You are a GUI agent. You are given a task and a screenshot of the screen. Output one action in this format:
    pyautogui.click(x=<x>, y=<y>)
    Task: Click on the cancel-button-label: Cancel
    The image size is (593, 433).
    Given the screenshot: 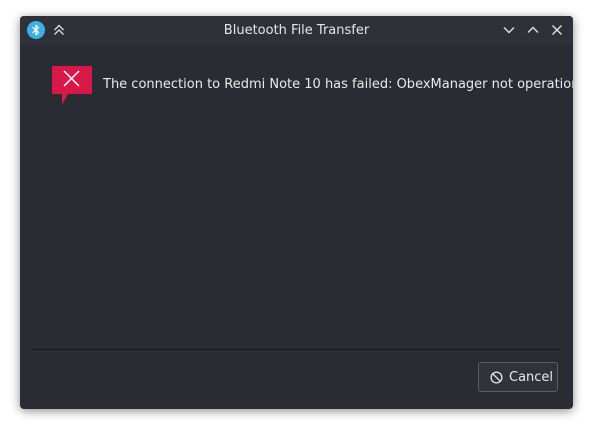 What is the action you would take?
    pyautogui.click(x=531, y=377)
    